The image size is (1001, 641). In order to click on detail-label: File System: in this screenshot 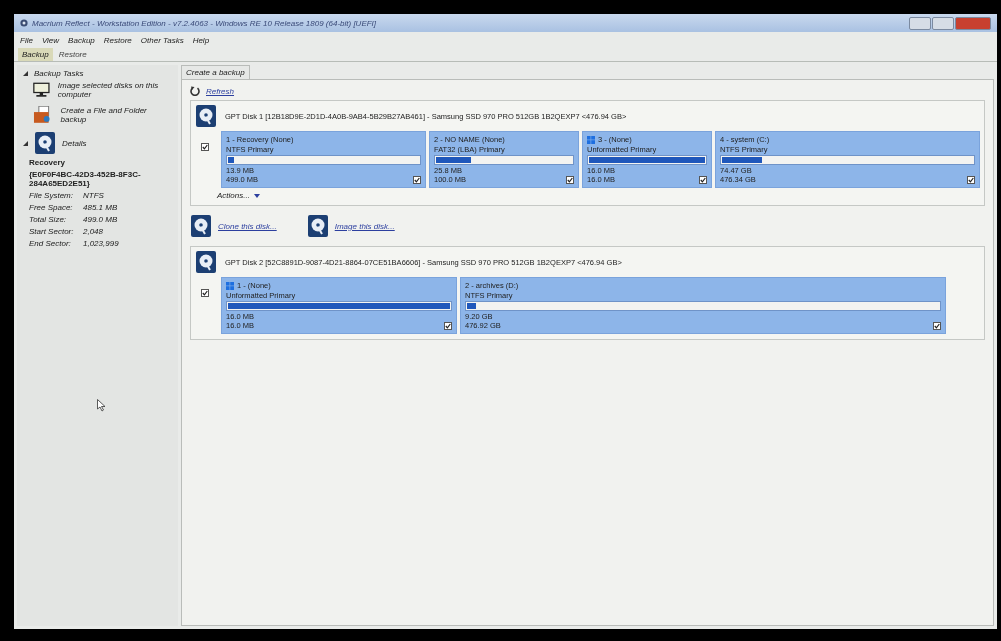, I will do `click(51, 195)`.